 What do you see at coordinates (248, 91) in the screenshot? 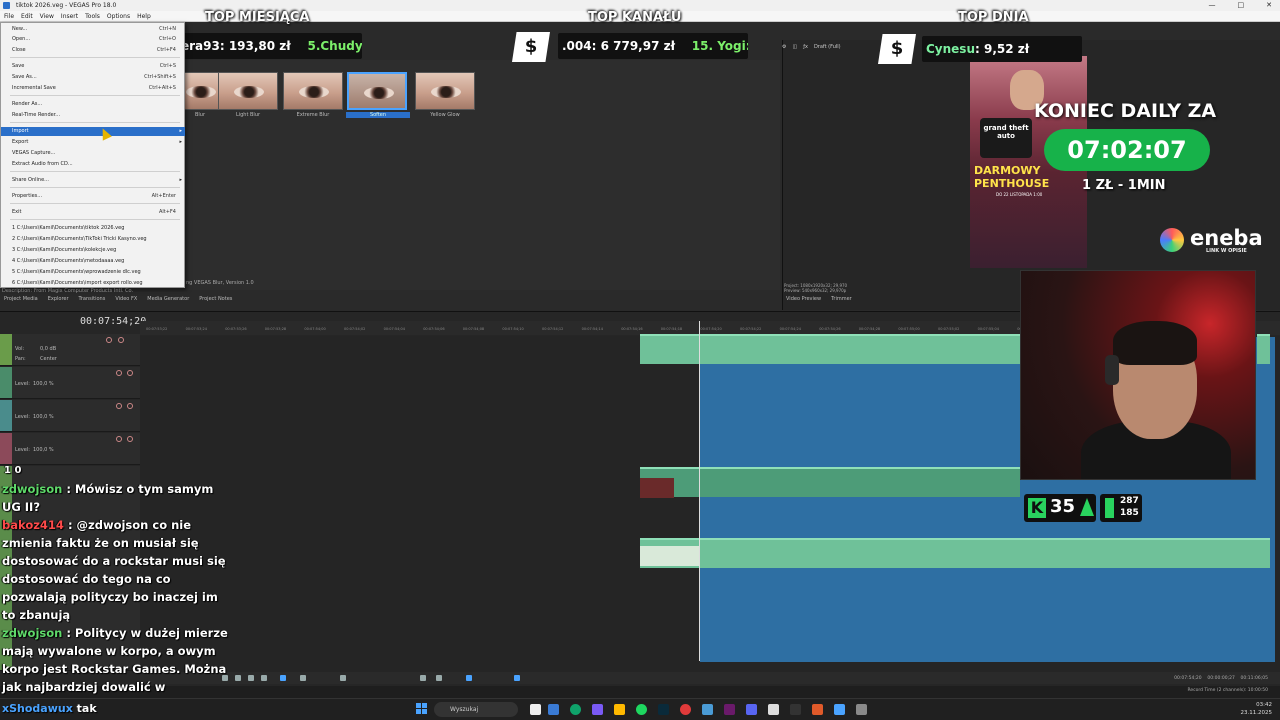
I see `fx-preset-thumb-light-blur` at bounding box center [248, 91].